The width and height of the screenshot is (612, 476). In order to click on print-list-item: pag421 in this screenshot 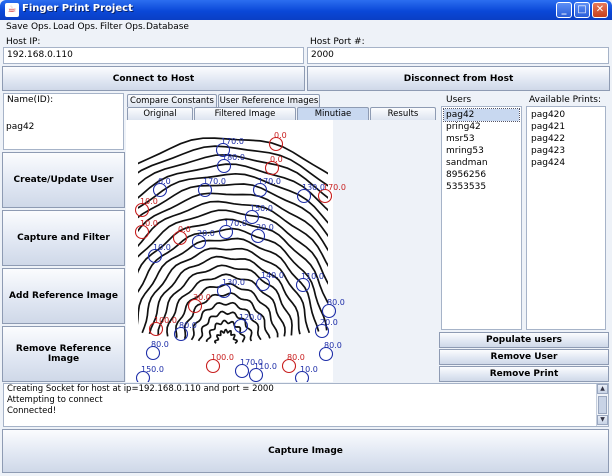, I will do `click(566, 127)`.